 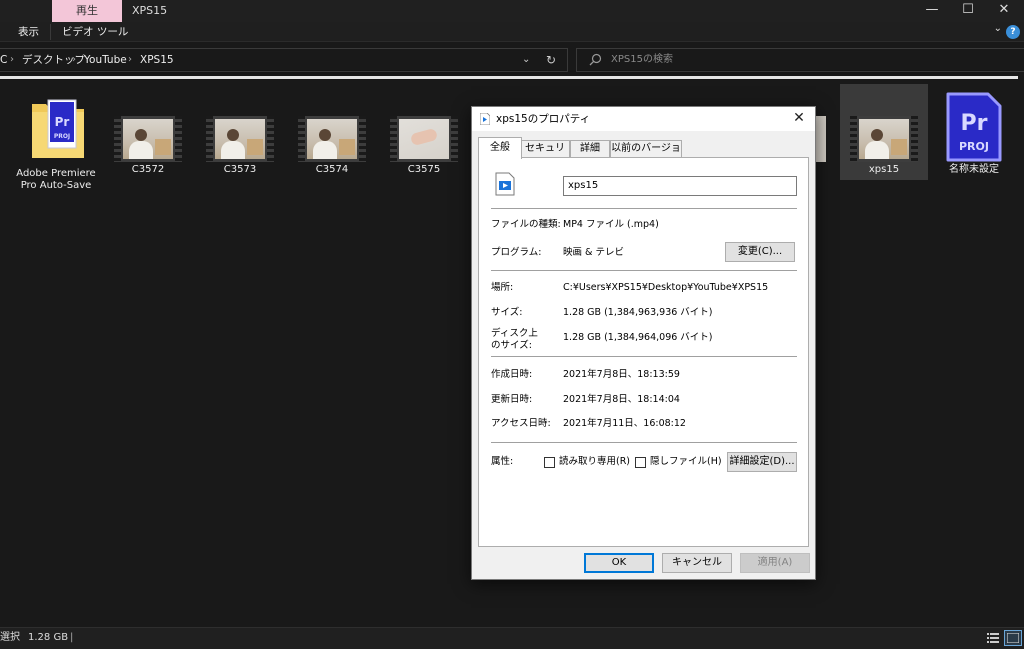 I want to click on apply-button: 適用(A), so click(x=775, y=563).